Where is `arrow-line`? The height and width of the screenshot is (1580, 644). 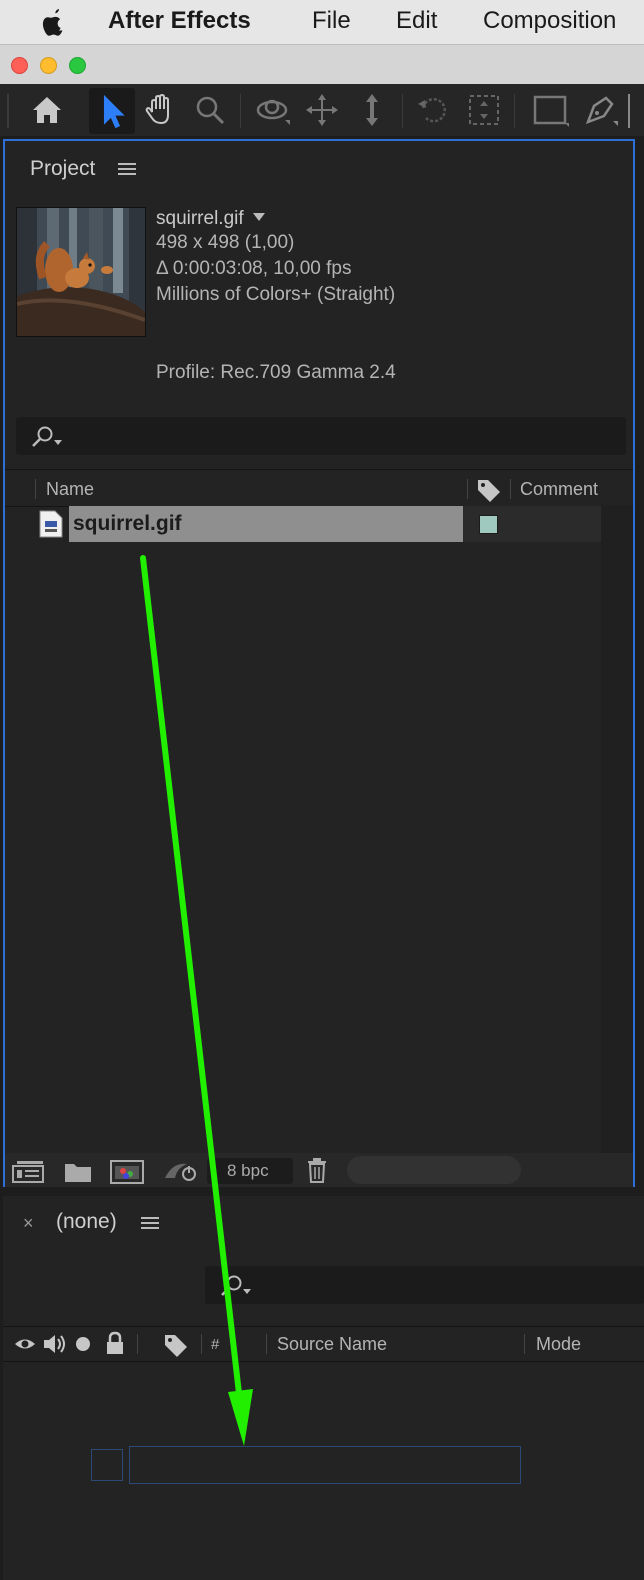 arrow-line is located at coordinates (191, 980).